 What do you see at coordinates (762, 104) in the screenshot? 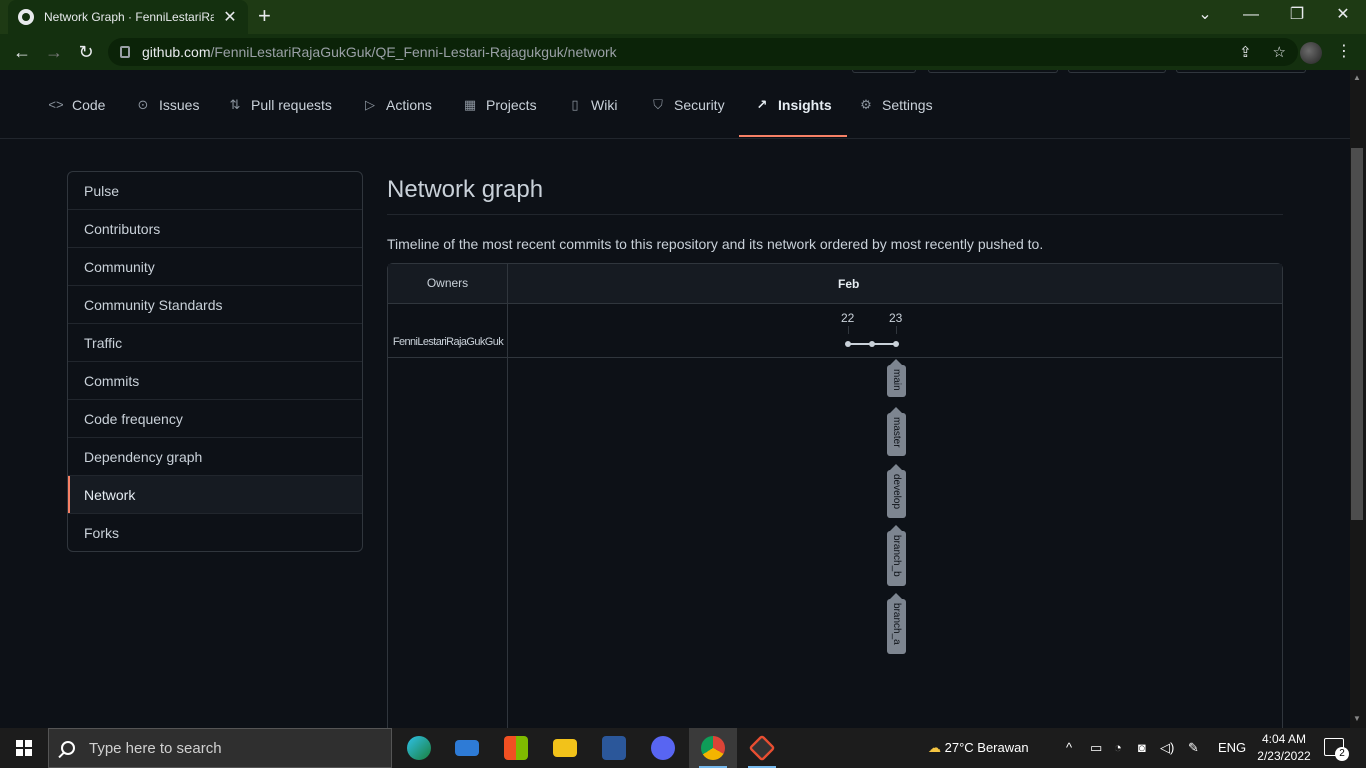
I see `graph-icon: ↗` at bounding box center [762, 104].